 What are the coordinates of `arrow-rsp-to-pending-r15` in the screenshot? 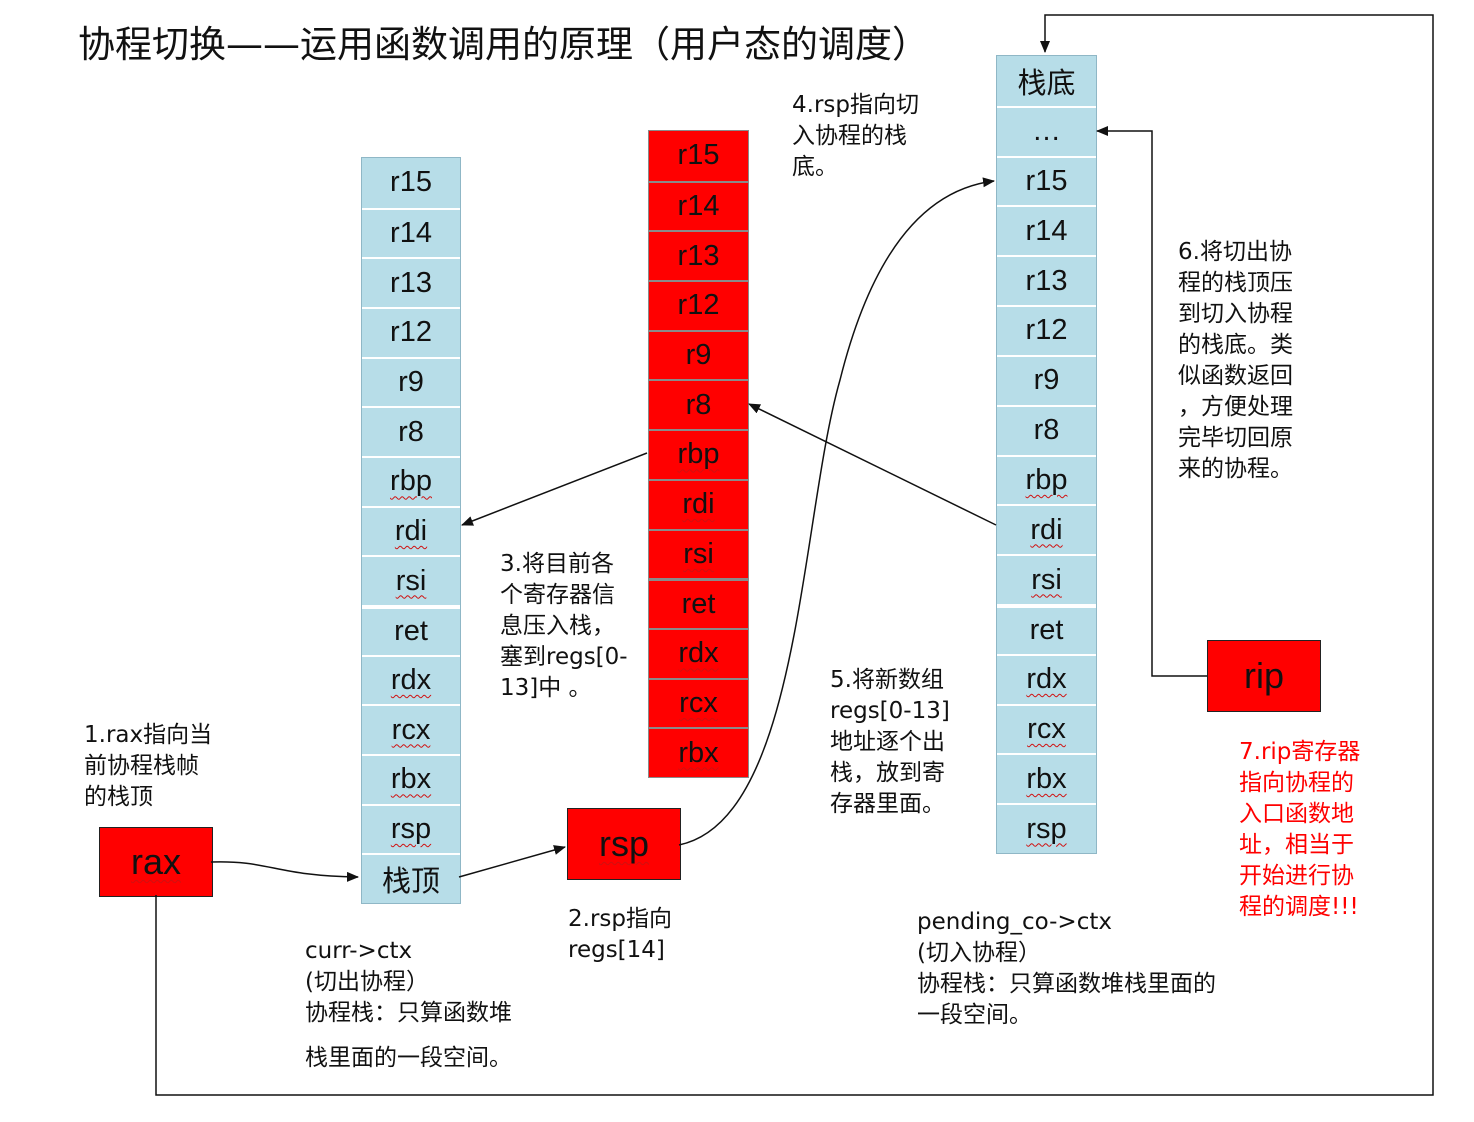 It's located at (836, 511).